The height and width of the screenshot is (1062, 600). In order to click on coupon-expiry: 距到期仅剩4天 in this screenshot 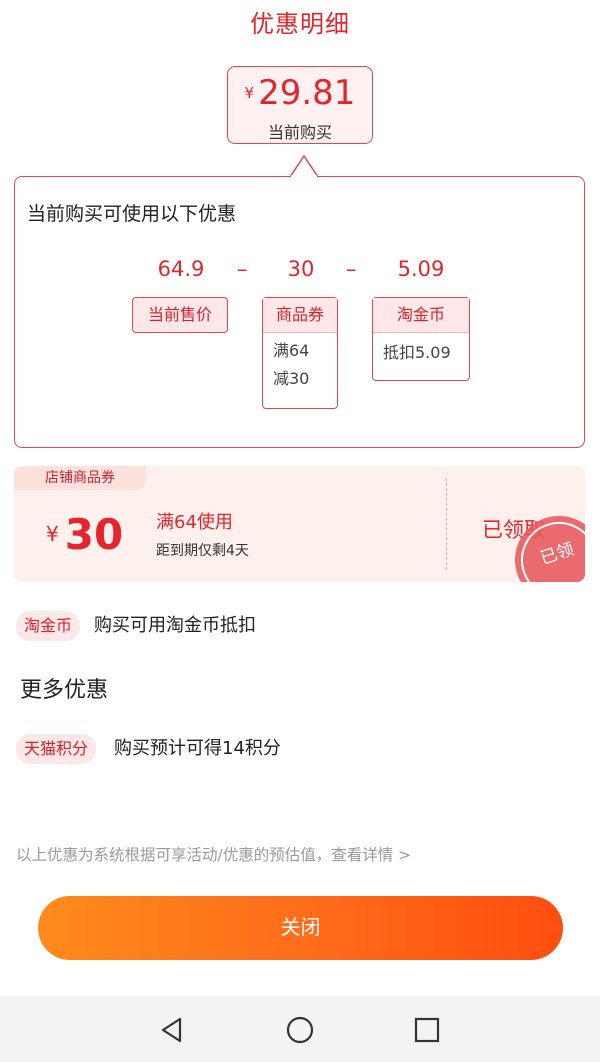, I will do `click(202, 551)`.